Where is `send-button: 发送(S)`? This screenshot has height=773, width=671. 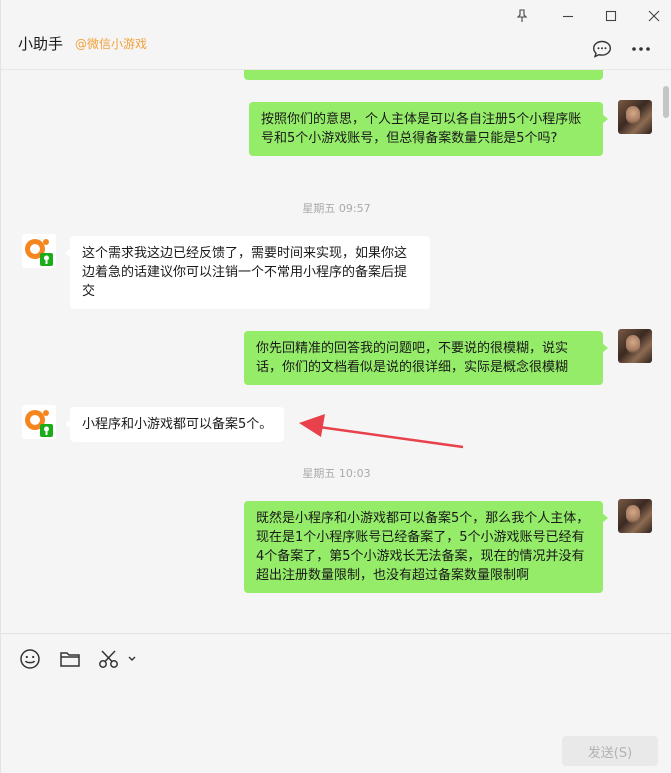 send-button: 发送(S) is located at coordinates (610, 751).